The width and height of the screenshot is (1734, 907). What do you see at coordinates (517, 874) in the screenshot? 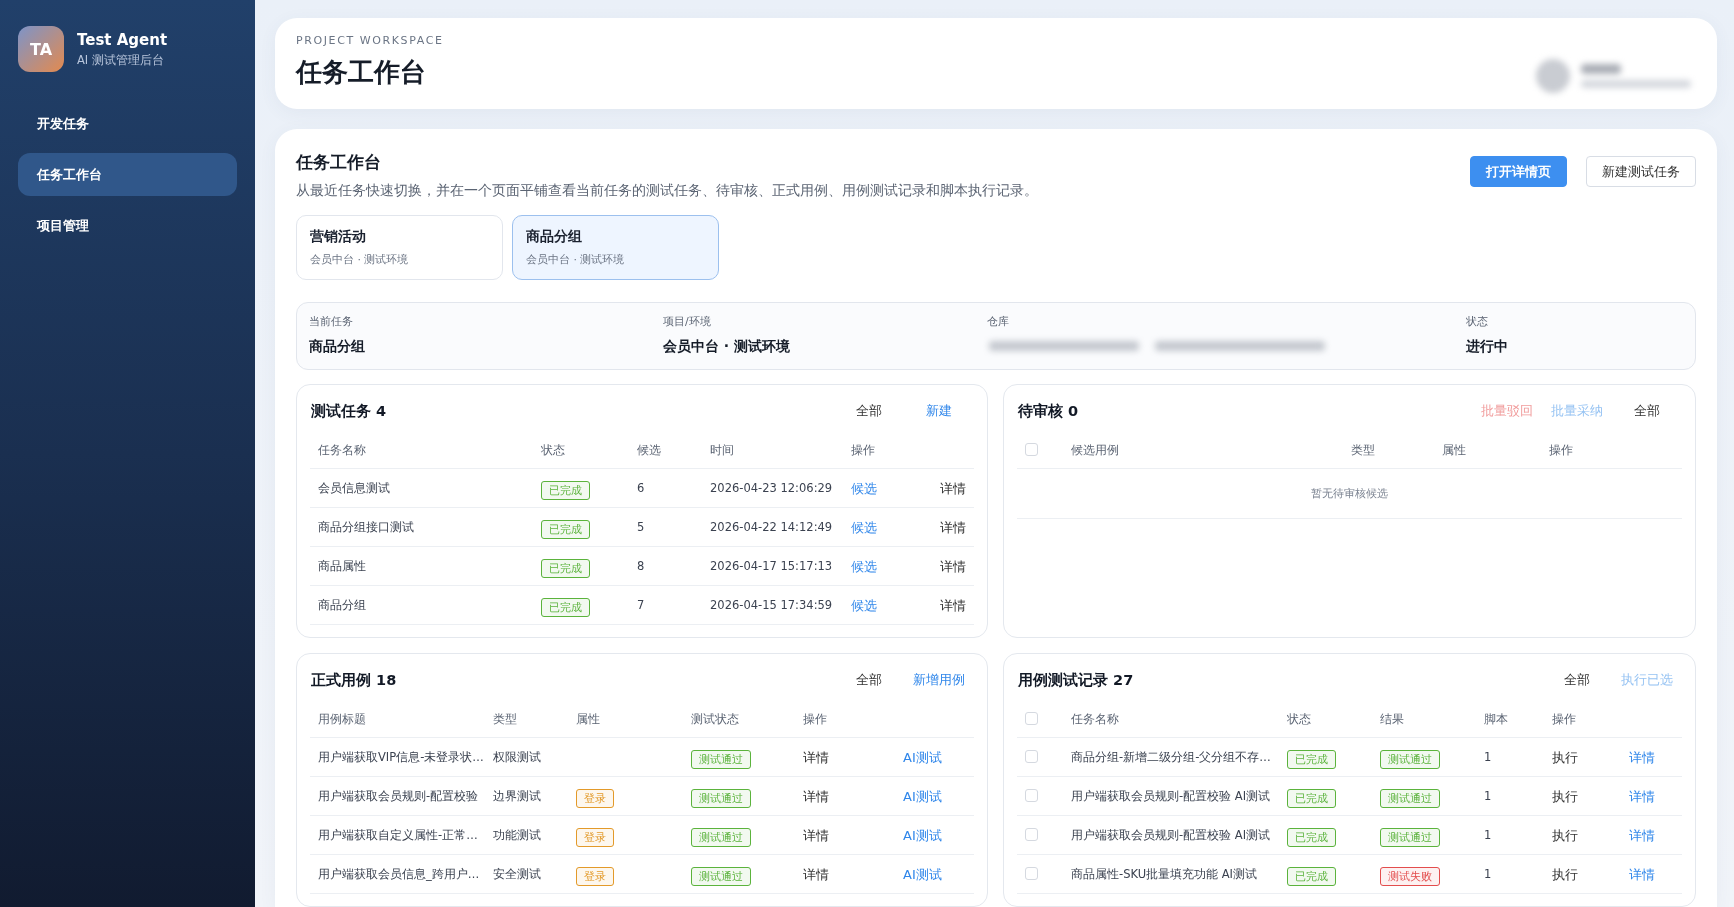
I see `table-cell-text: 安全测试` at bounding box center [517, 874].